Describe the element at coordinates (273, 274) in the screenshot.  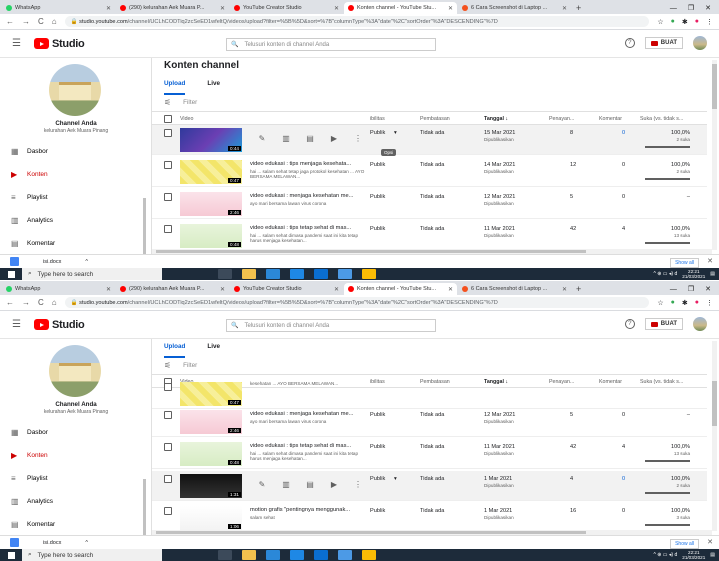
I see `edge-icon` at that location.